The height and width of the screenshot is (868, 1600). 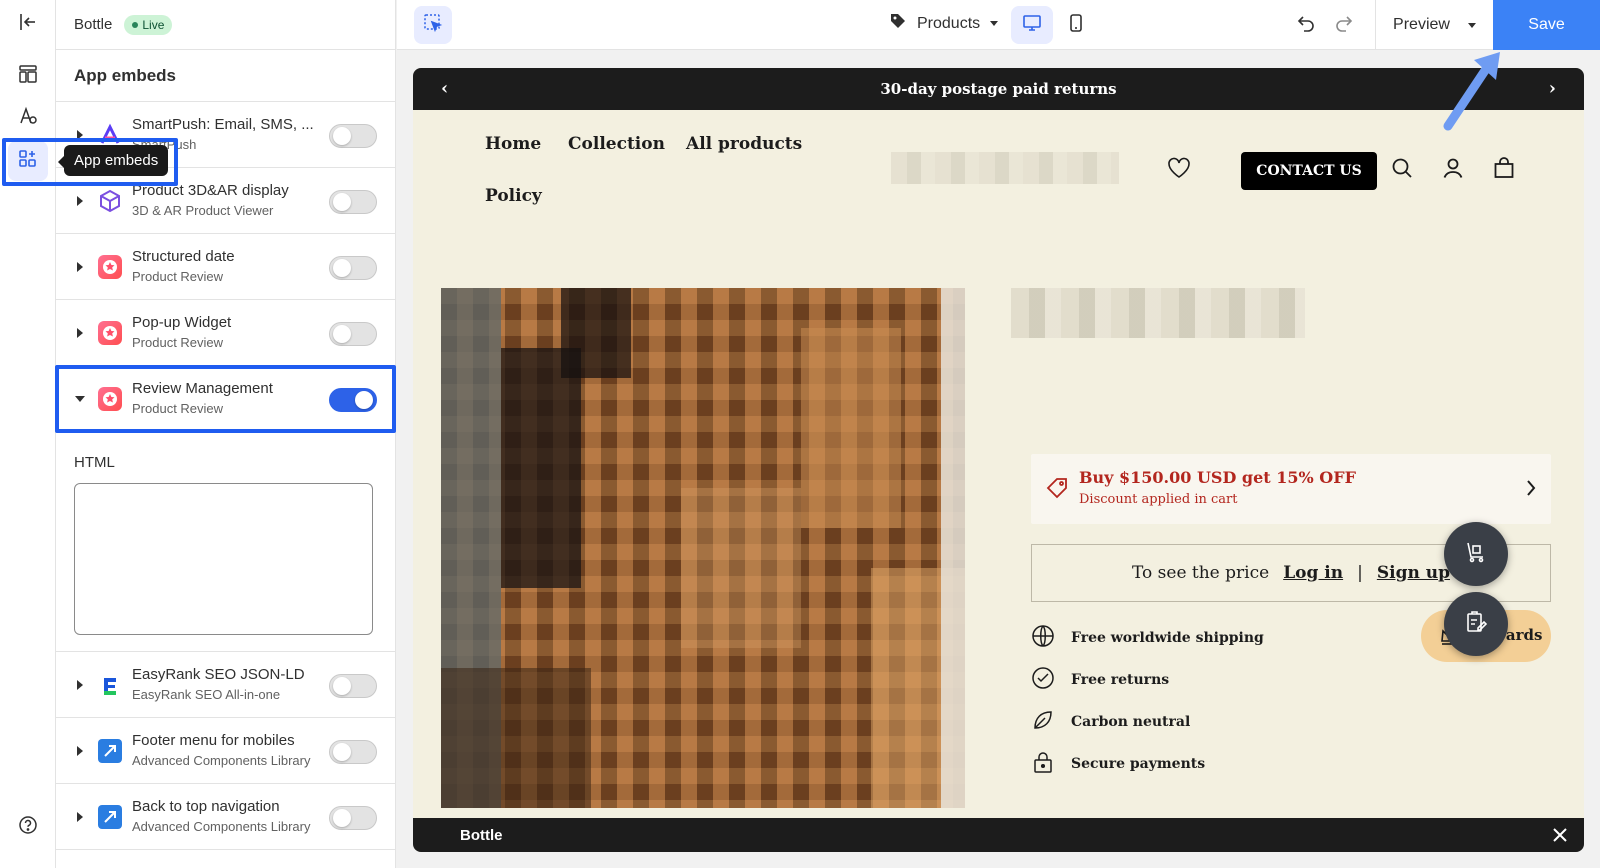 What do you see at coordinates (1110, 722) in the screenshot?
I see `feature-row: Carbon neutral` at bounding box center [1110, 722].